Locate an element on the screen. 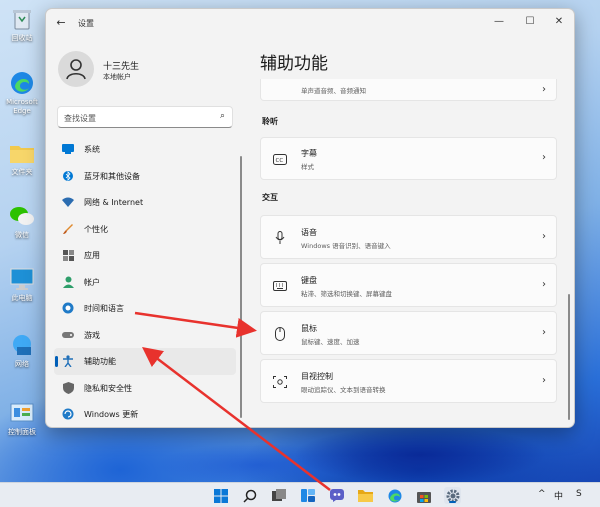  avatar is located at coordinates (76, 69).